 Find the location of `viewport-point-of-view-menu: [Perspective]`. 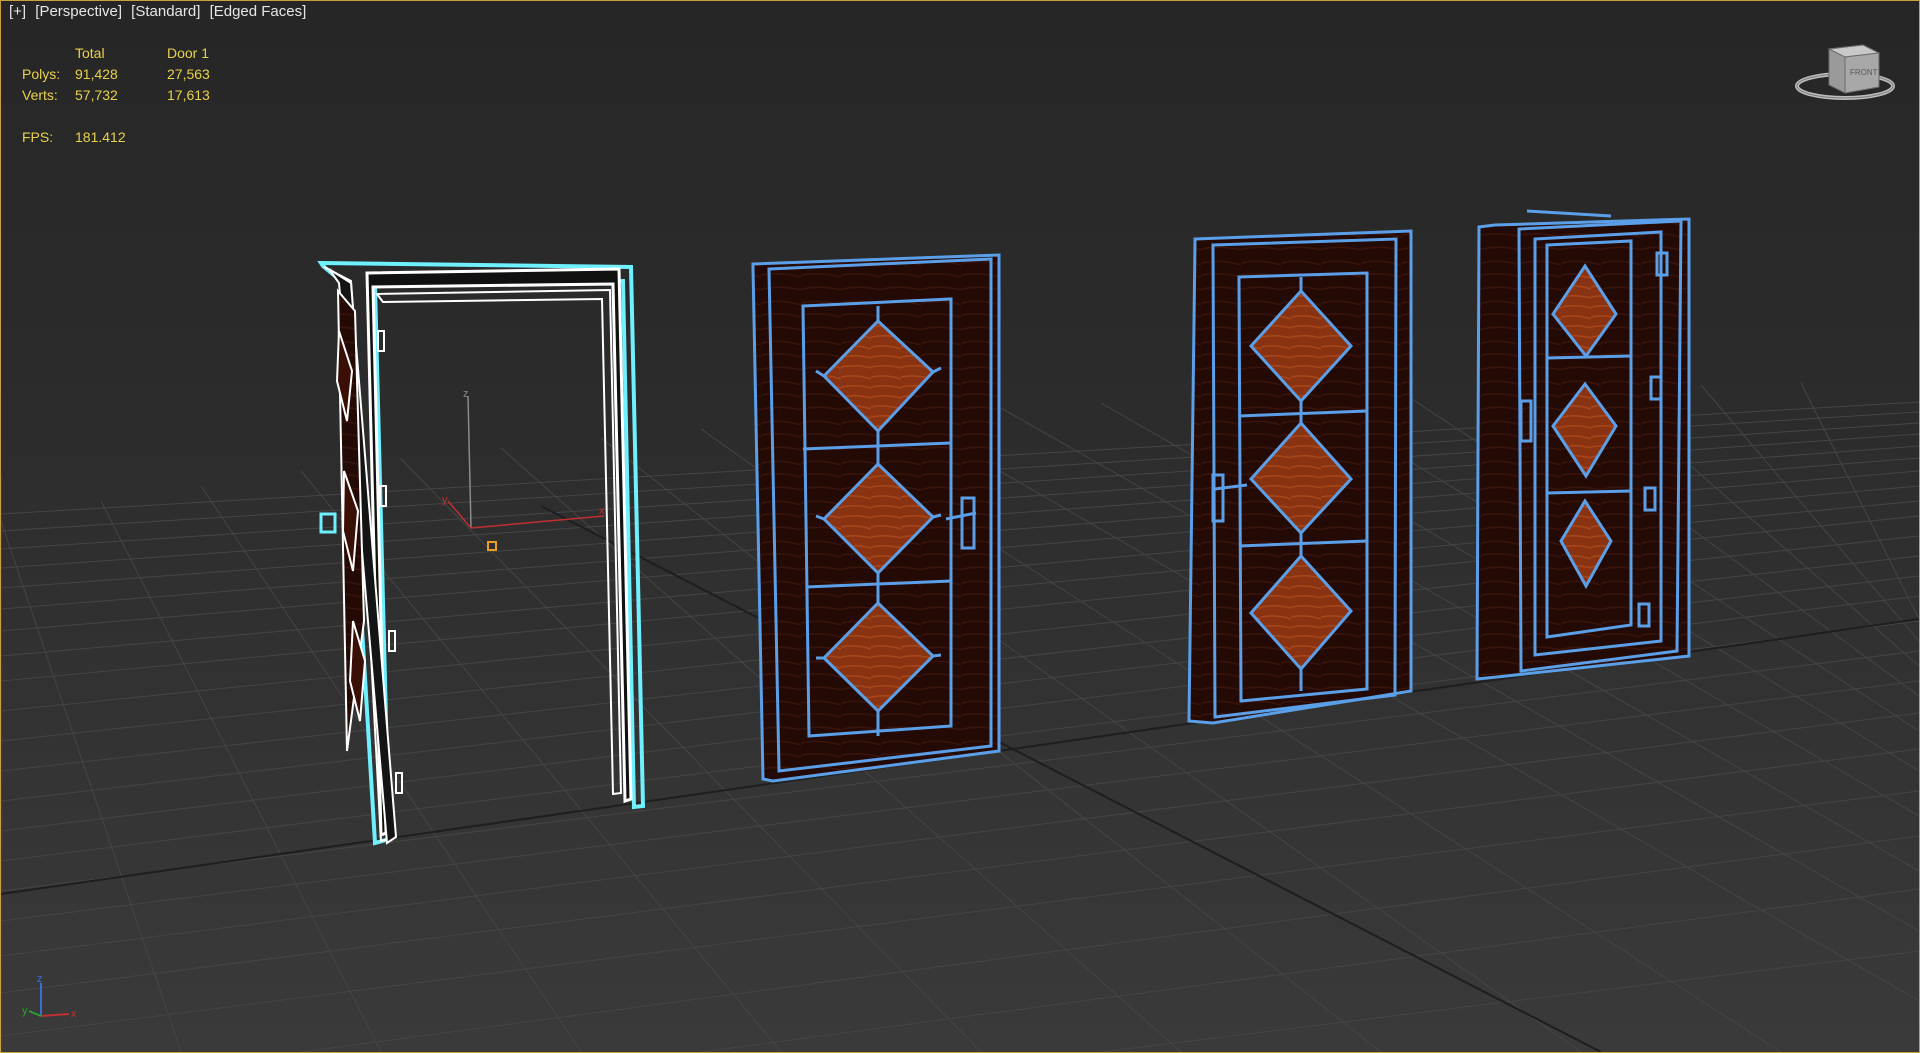

viewport-point-of-view-menu: [Perspective] is located at coordinates (78, 11).